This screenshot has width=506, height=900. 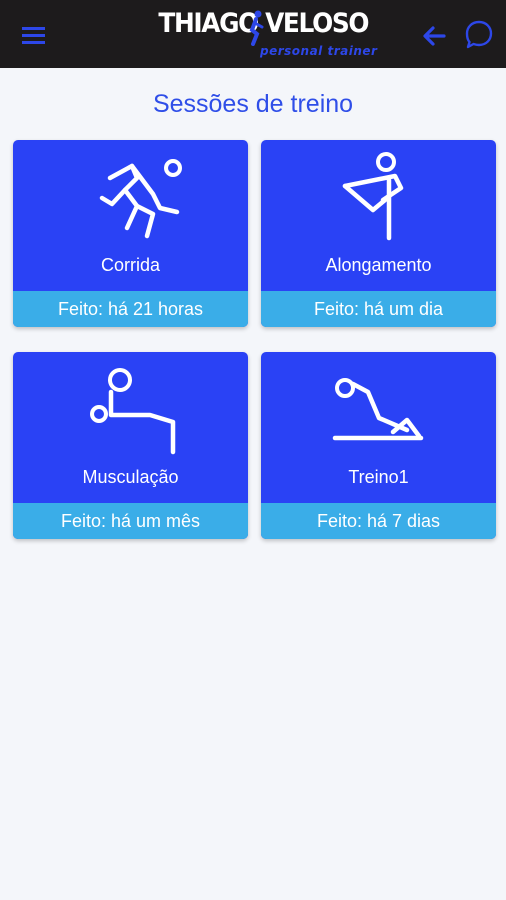 What do you see at coordinates (319, 51) in the screenshot?
I see `brand-subtitle: personal trainer` at bounding box center [319, 51].